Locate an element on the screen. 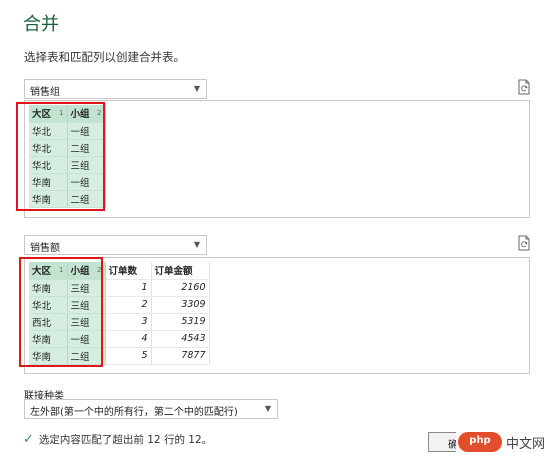 The image size is (554, 472). table-row: 华北 一组 is located at coordinates (67, 131).